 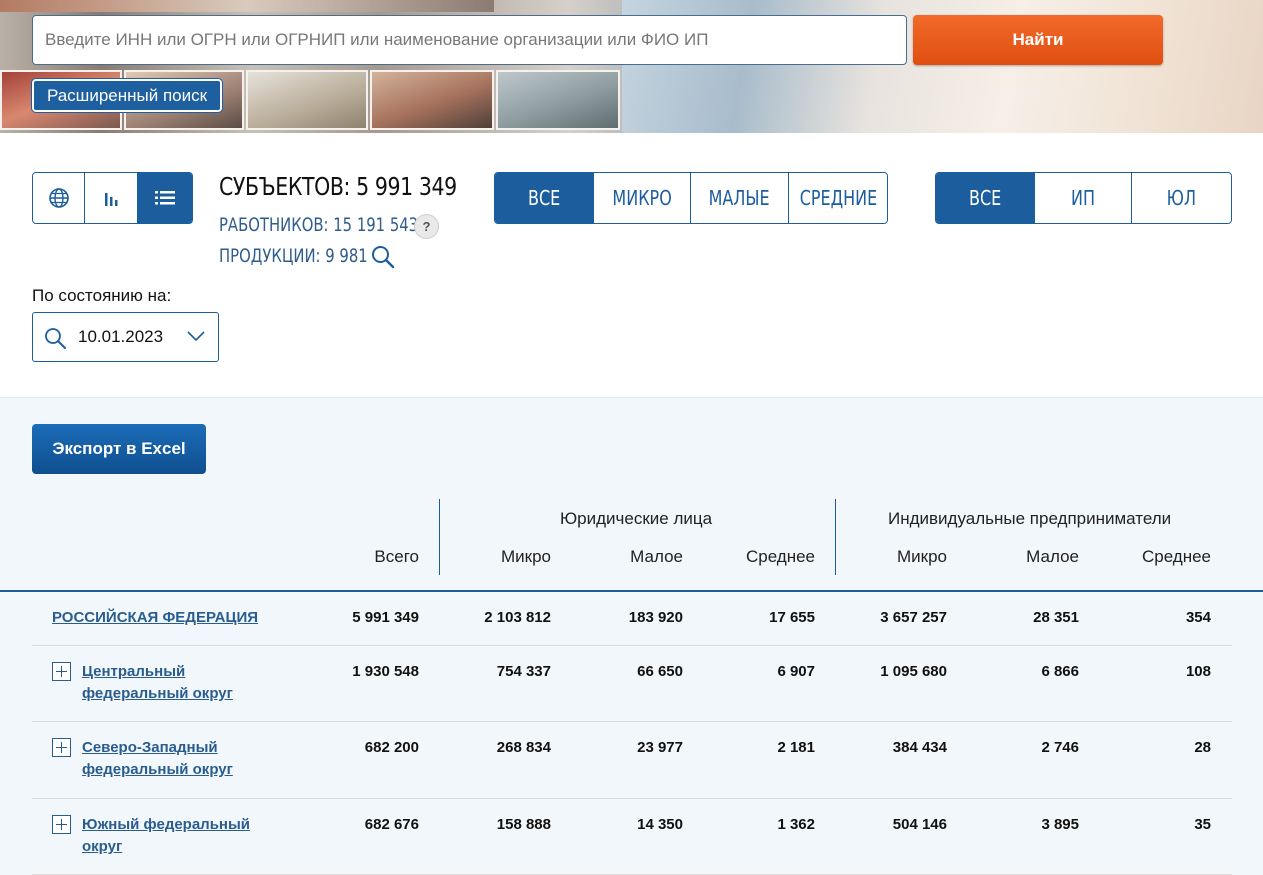 What do you see at coordinates (102, 846) in the screenshot?
I see `region-name-line: округ` at bounding box center [102, 846].